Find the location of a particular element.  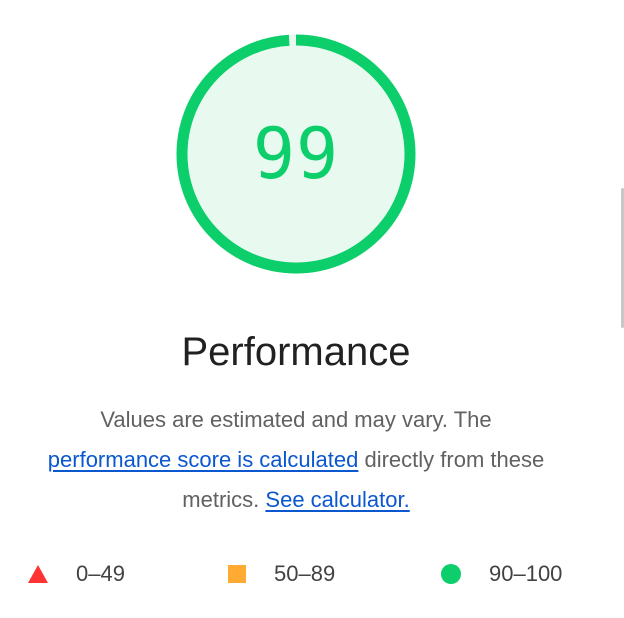

legend-item-fail: 0–49 is located at coordinates (76, 574).